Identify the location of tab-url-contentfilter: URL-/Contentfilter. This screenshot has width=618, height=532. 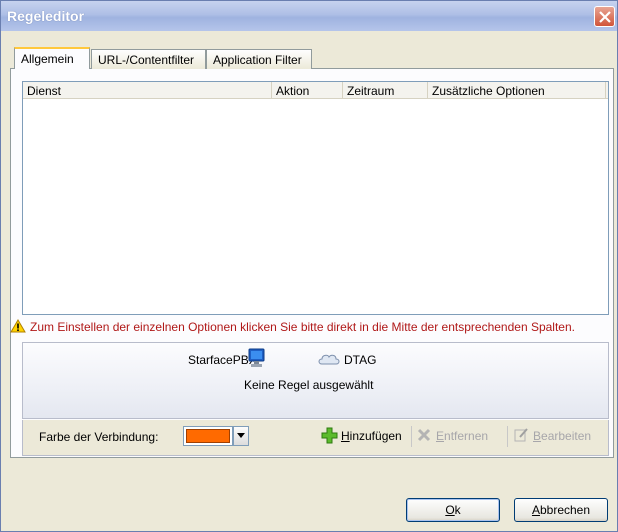
(148, 59).